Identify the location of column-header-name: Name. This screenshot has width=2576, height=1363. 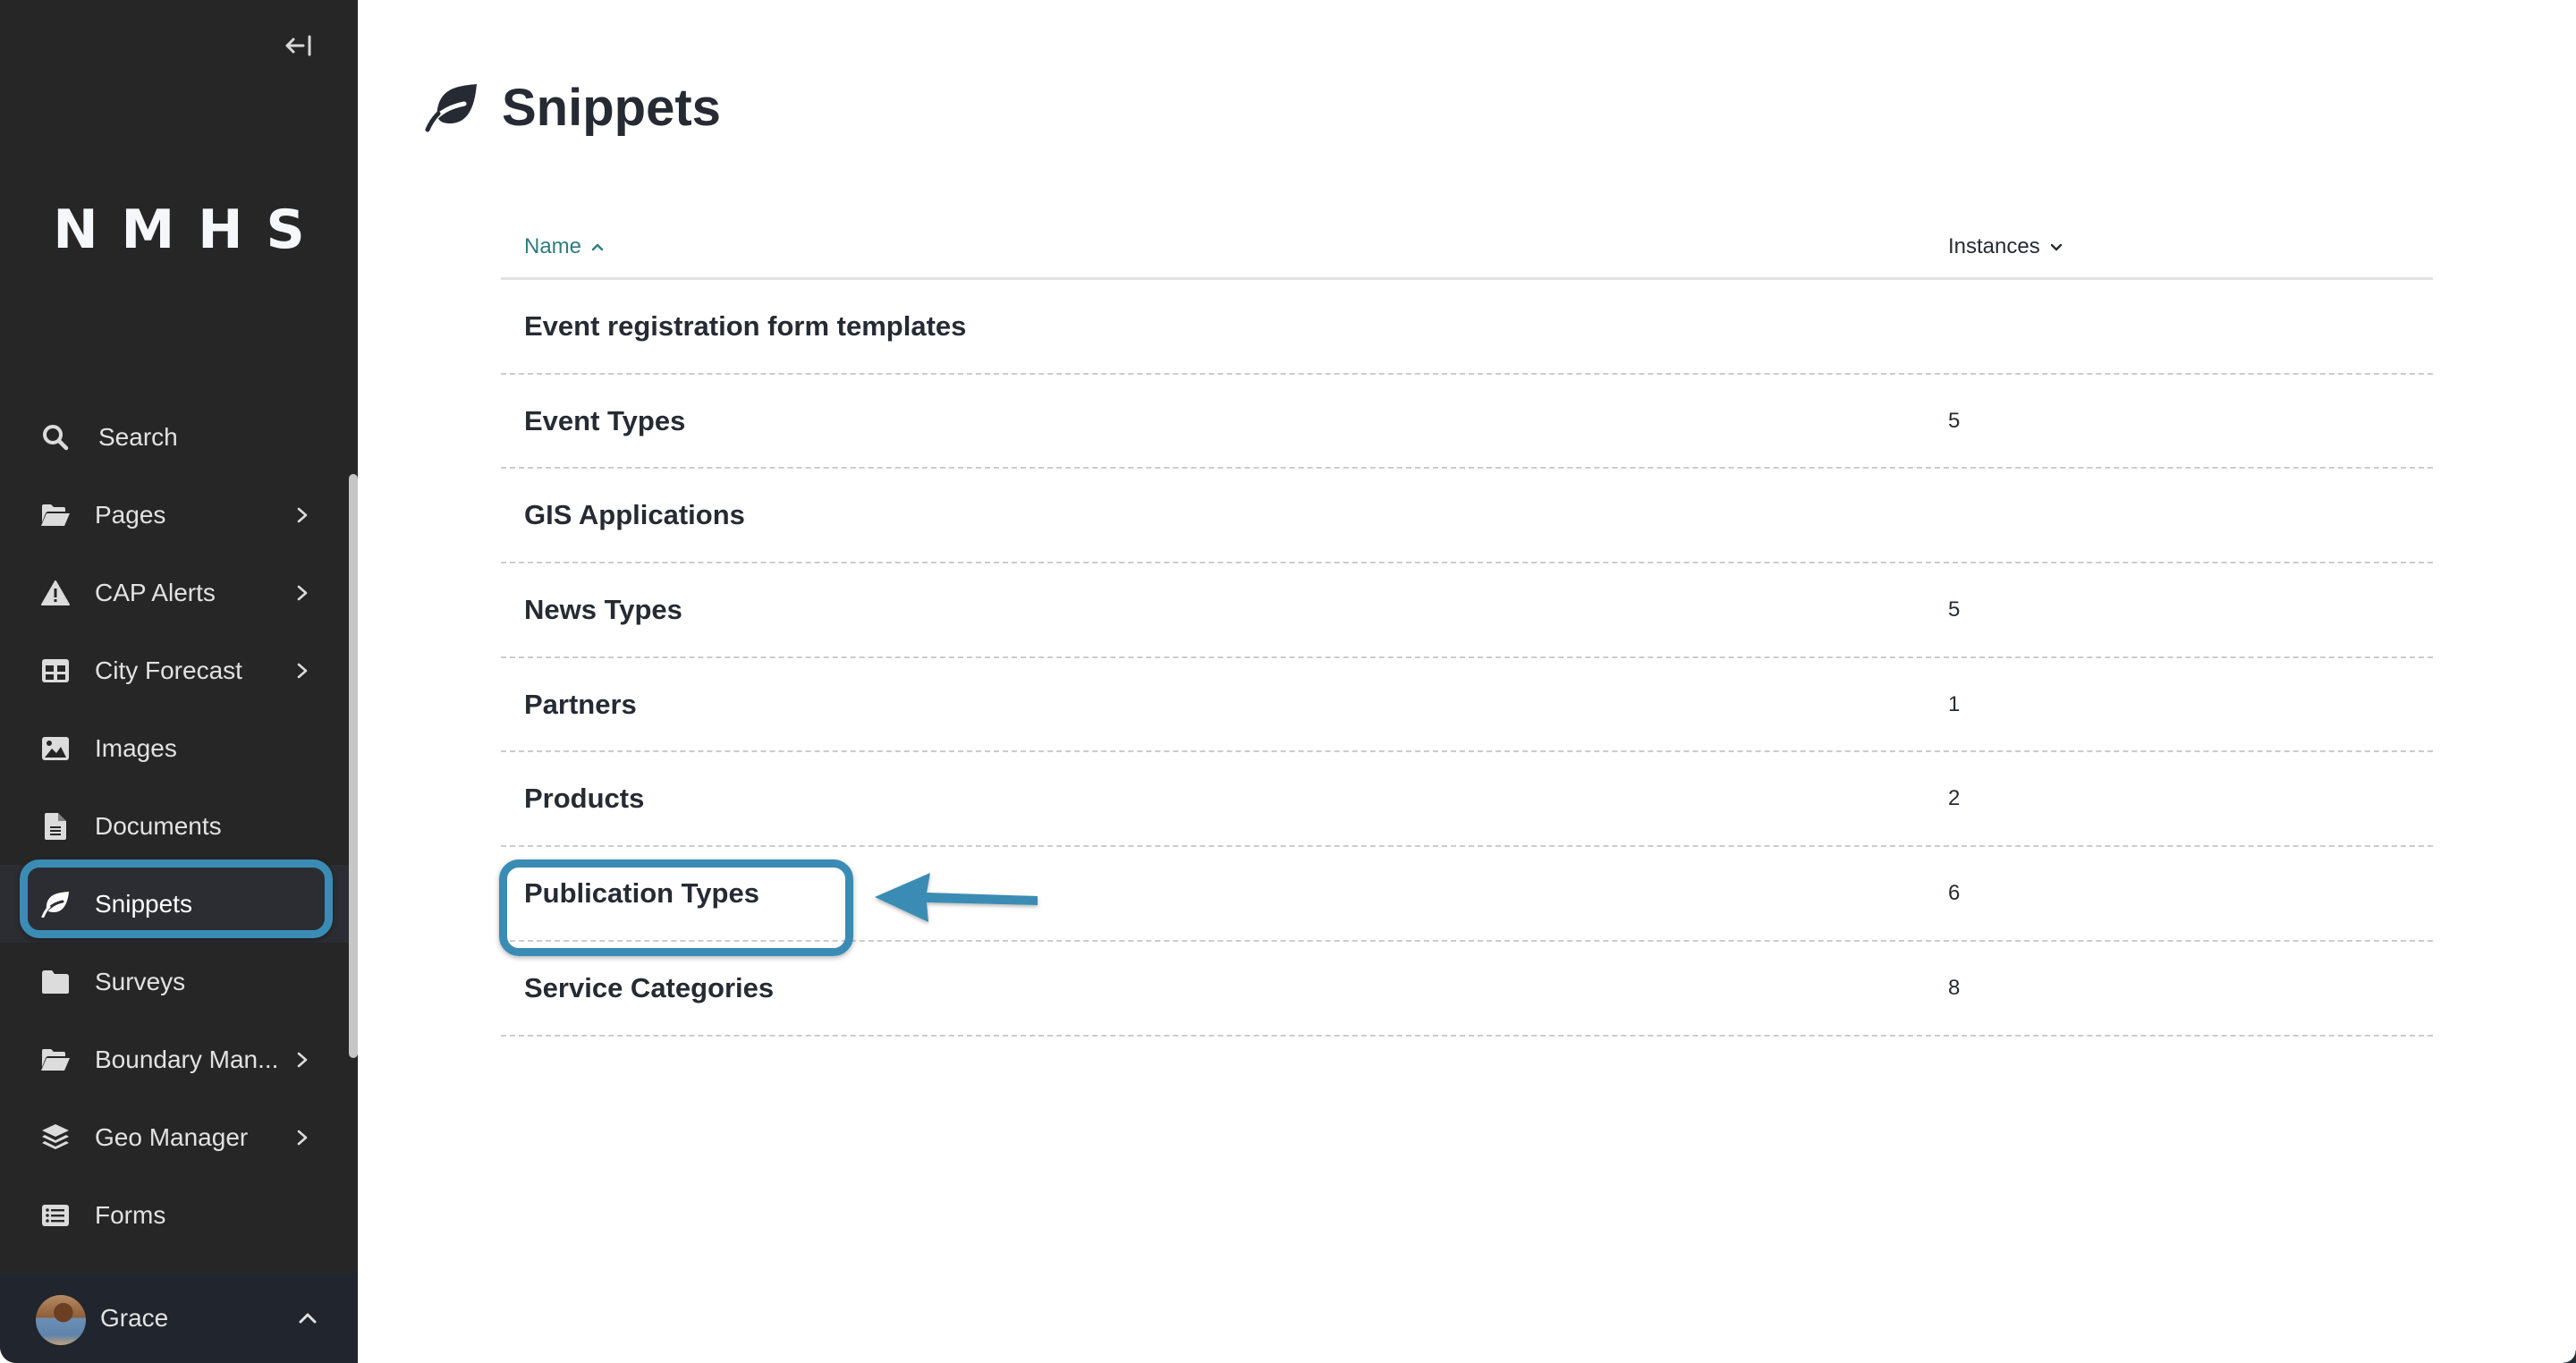
(564, 247).